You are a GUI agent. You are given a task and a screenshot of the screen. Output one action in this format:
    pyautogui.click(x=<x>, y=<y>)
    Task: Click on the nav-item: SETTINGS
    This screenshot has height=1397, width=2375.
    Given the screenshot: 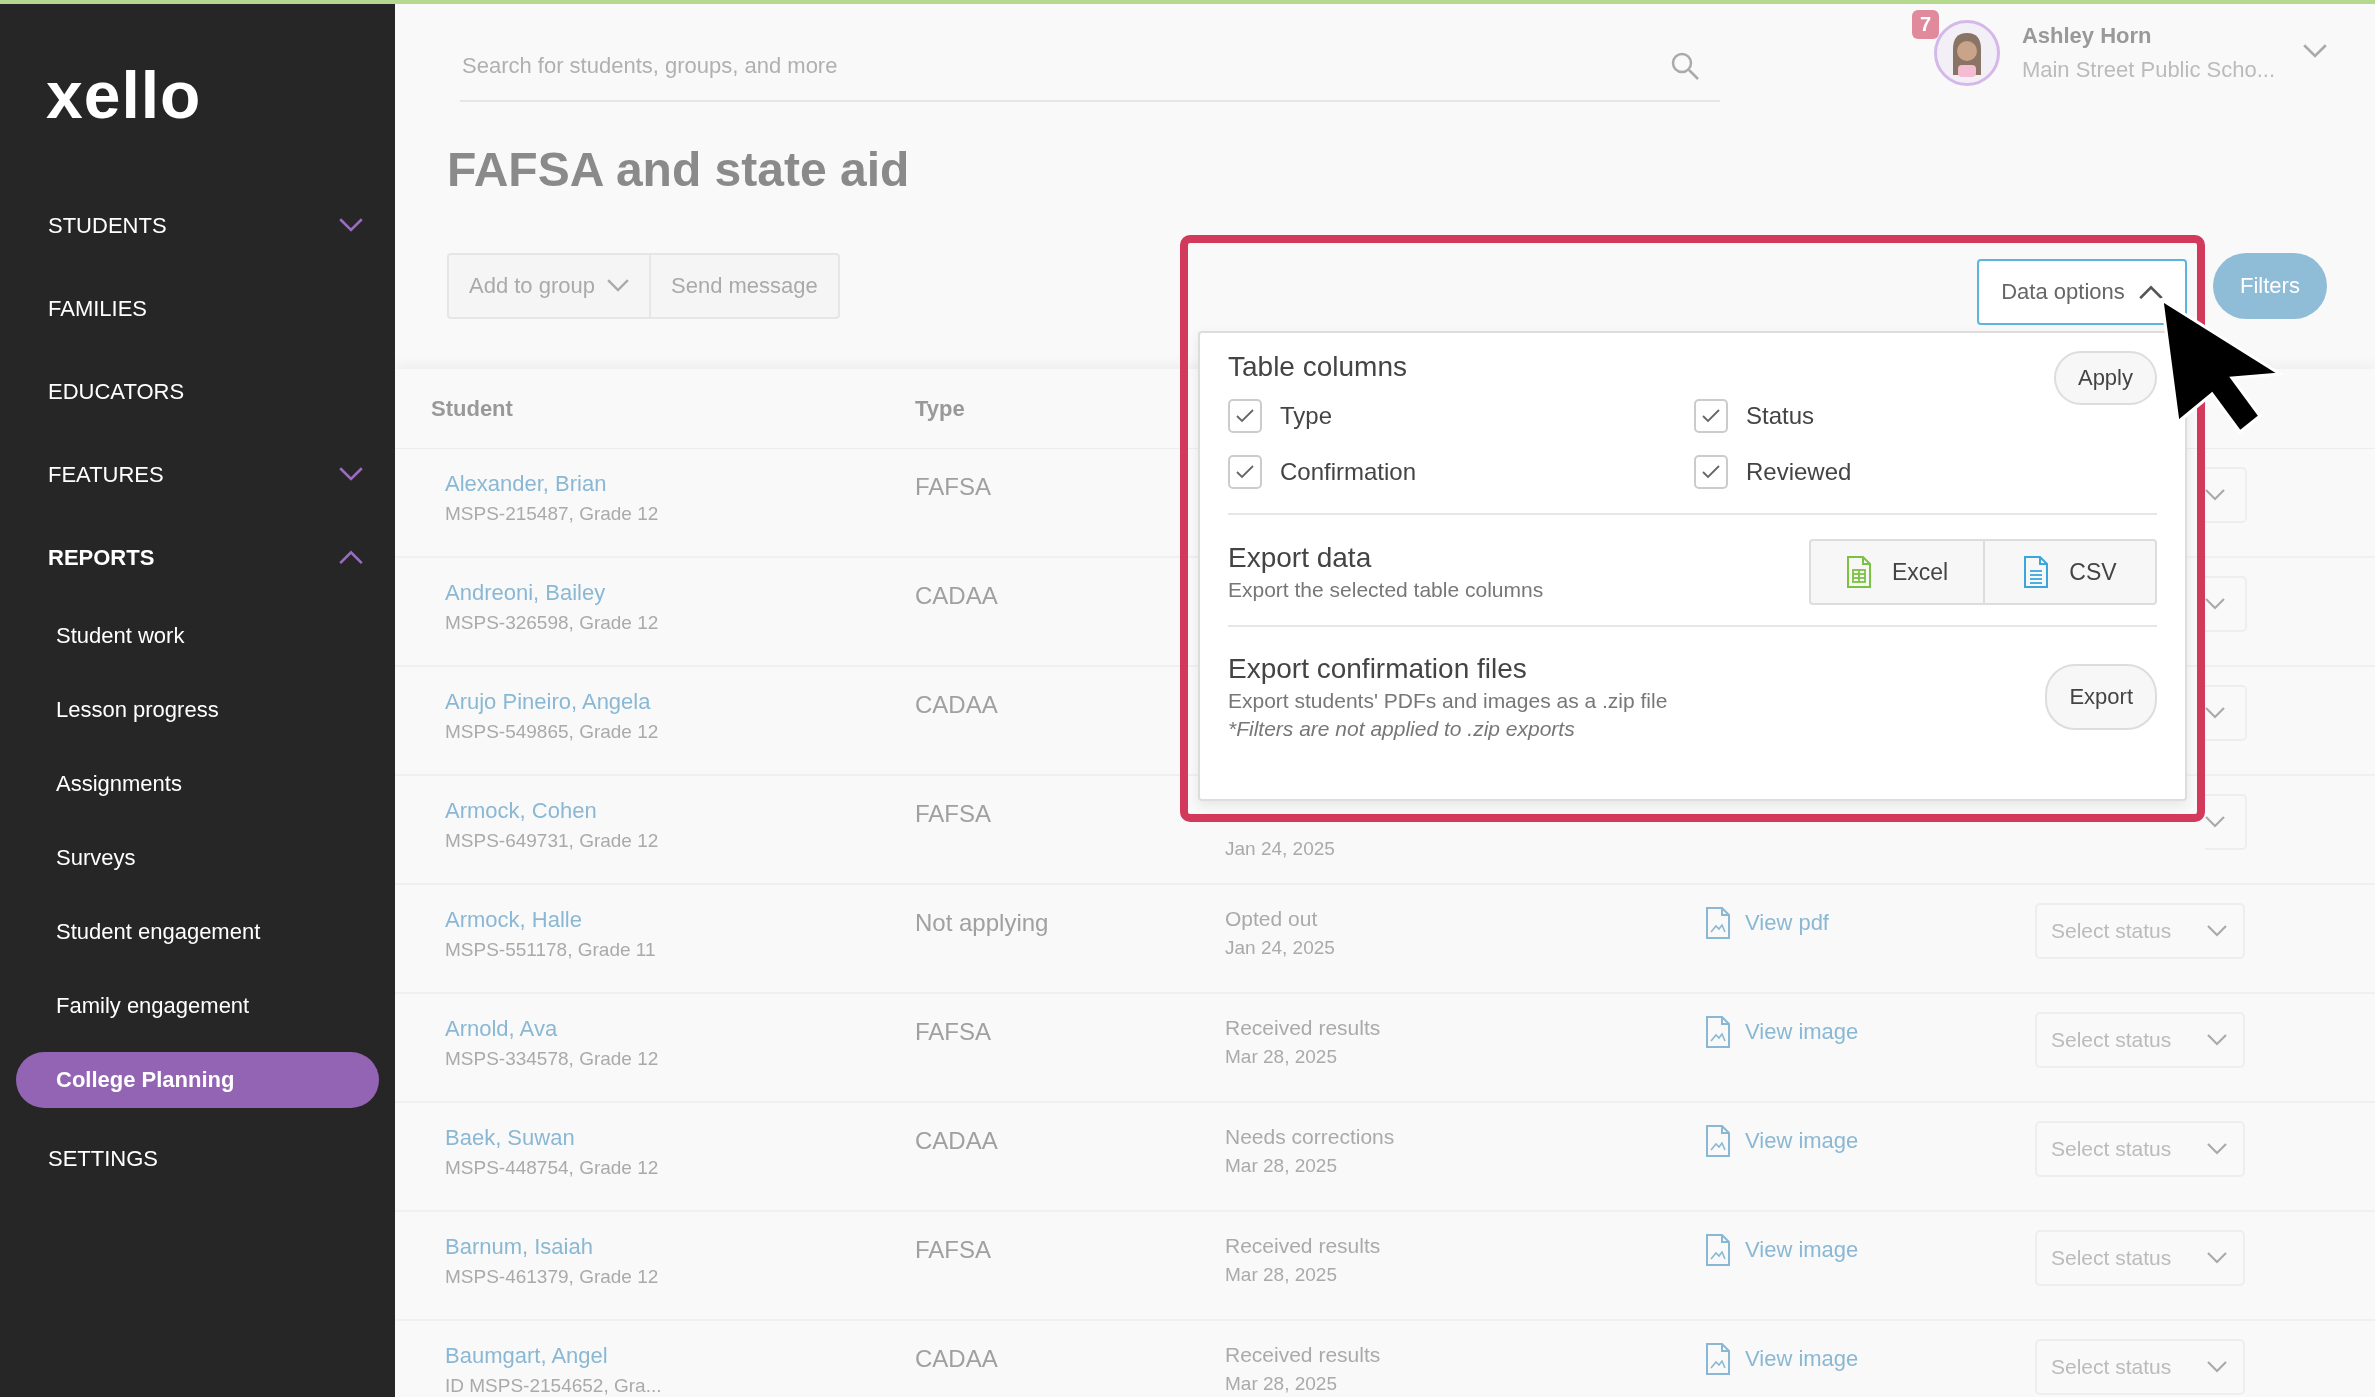 What is the action you would take?
    pyautogui.click(x=197, y=1158)
    